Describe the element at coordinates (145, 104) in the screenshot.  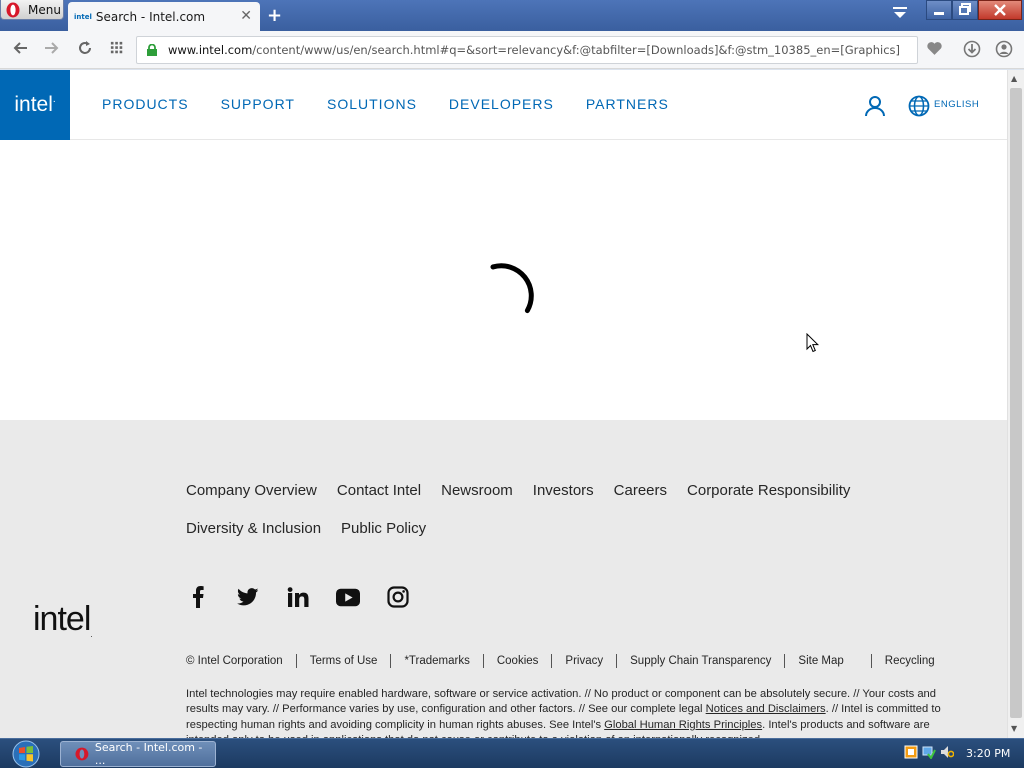
I see `nav-products: PRODUCTS` at that location.